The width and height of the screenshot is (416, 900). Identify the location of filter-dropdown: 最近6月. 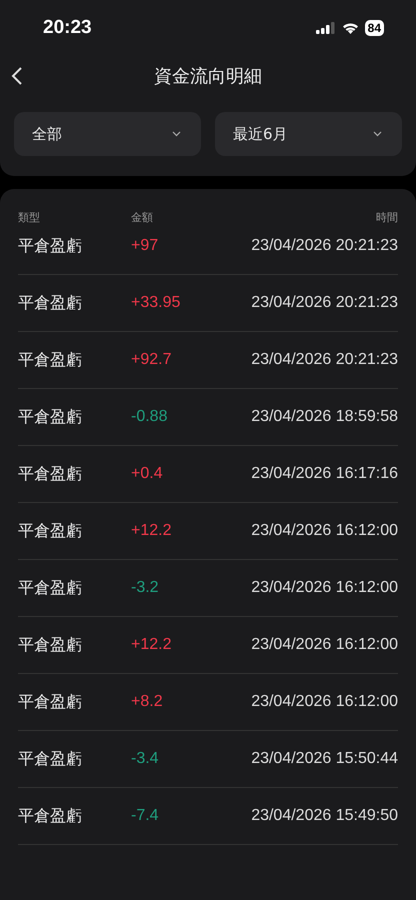
(308, 134).